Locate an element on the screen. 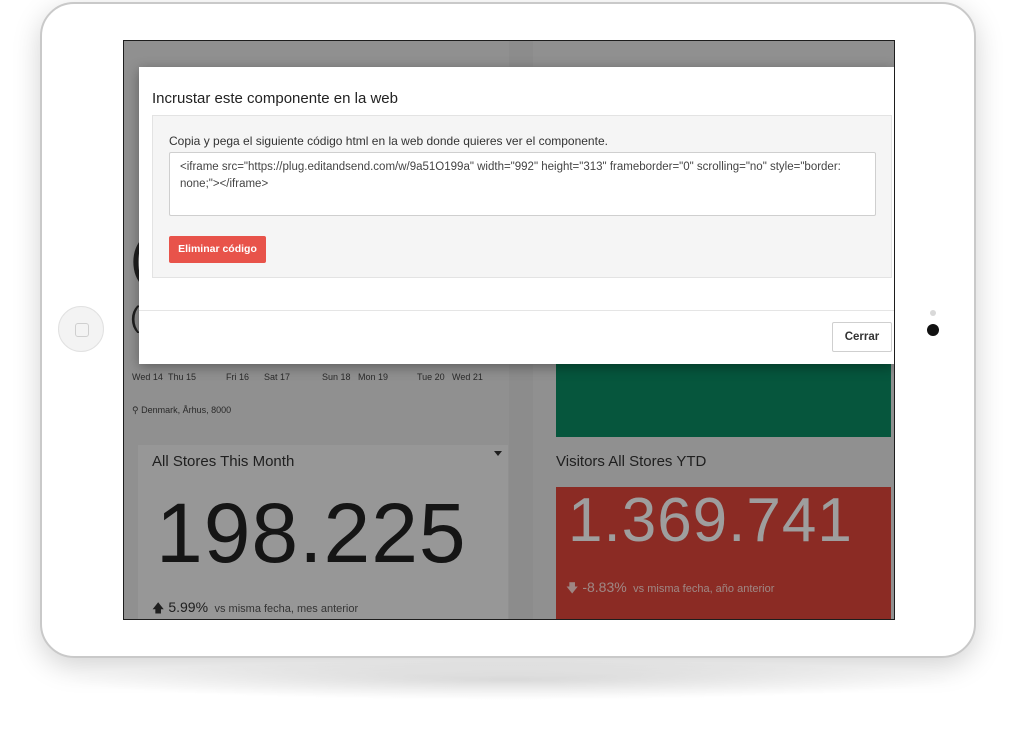  sensor-dot is located at coordinates (933, 313).